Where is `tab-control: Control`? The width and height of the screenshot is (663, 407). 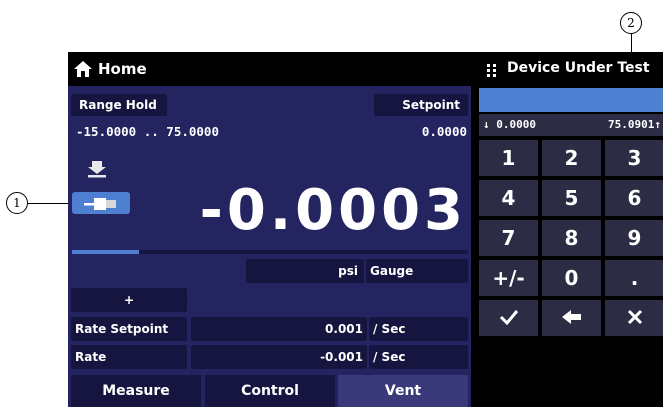
tab-control: Control is located at coordinates (270, 391).